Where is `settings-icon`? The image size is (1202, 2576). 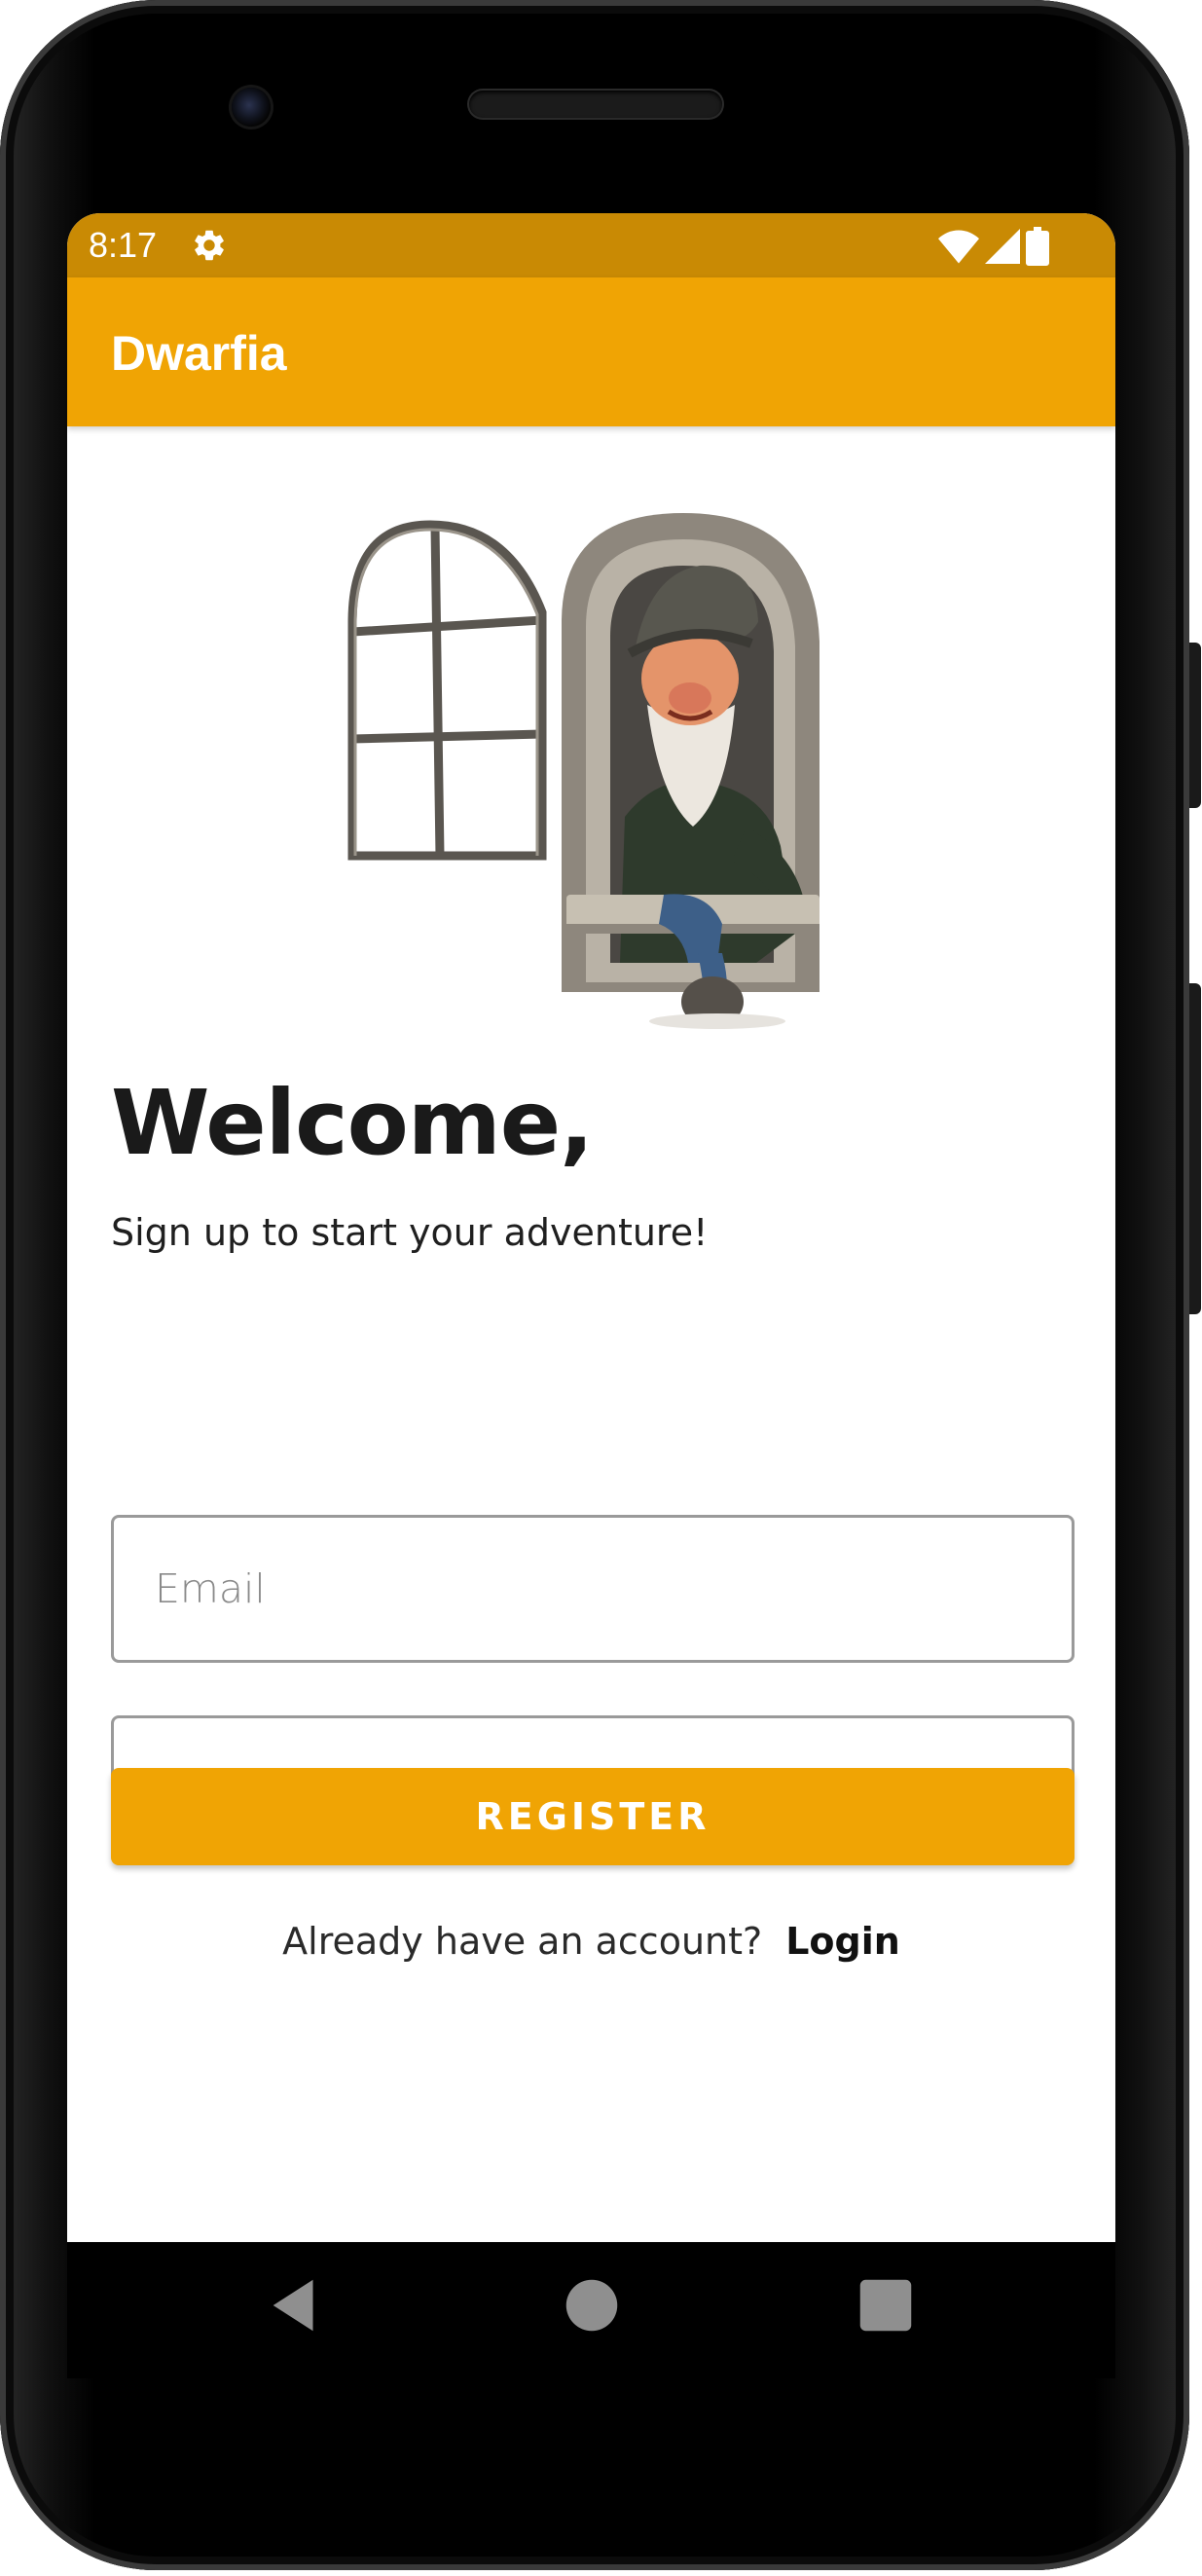 settings-icon is located at coordinates (210, 245).